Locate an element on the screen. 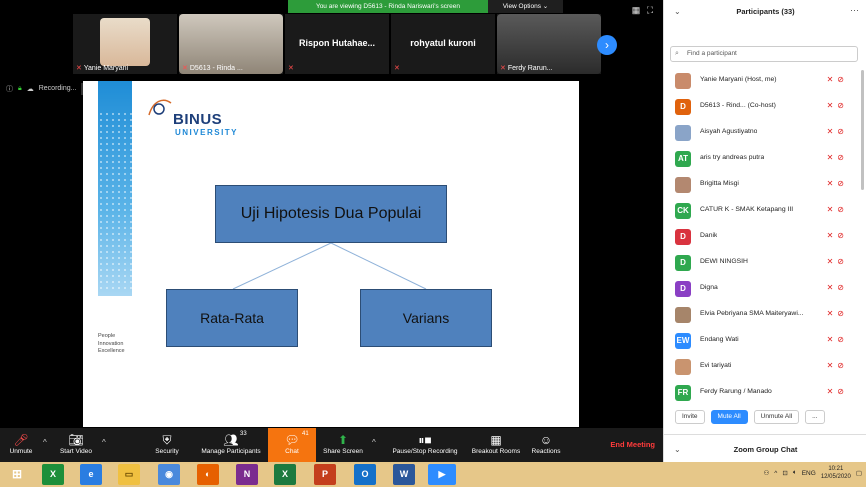 This screenshot has height=487, width=866. language-indicator: ENG is located at coordinates (809, 473).